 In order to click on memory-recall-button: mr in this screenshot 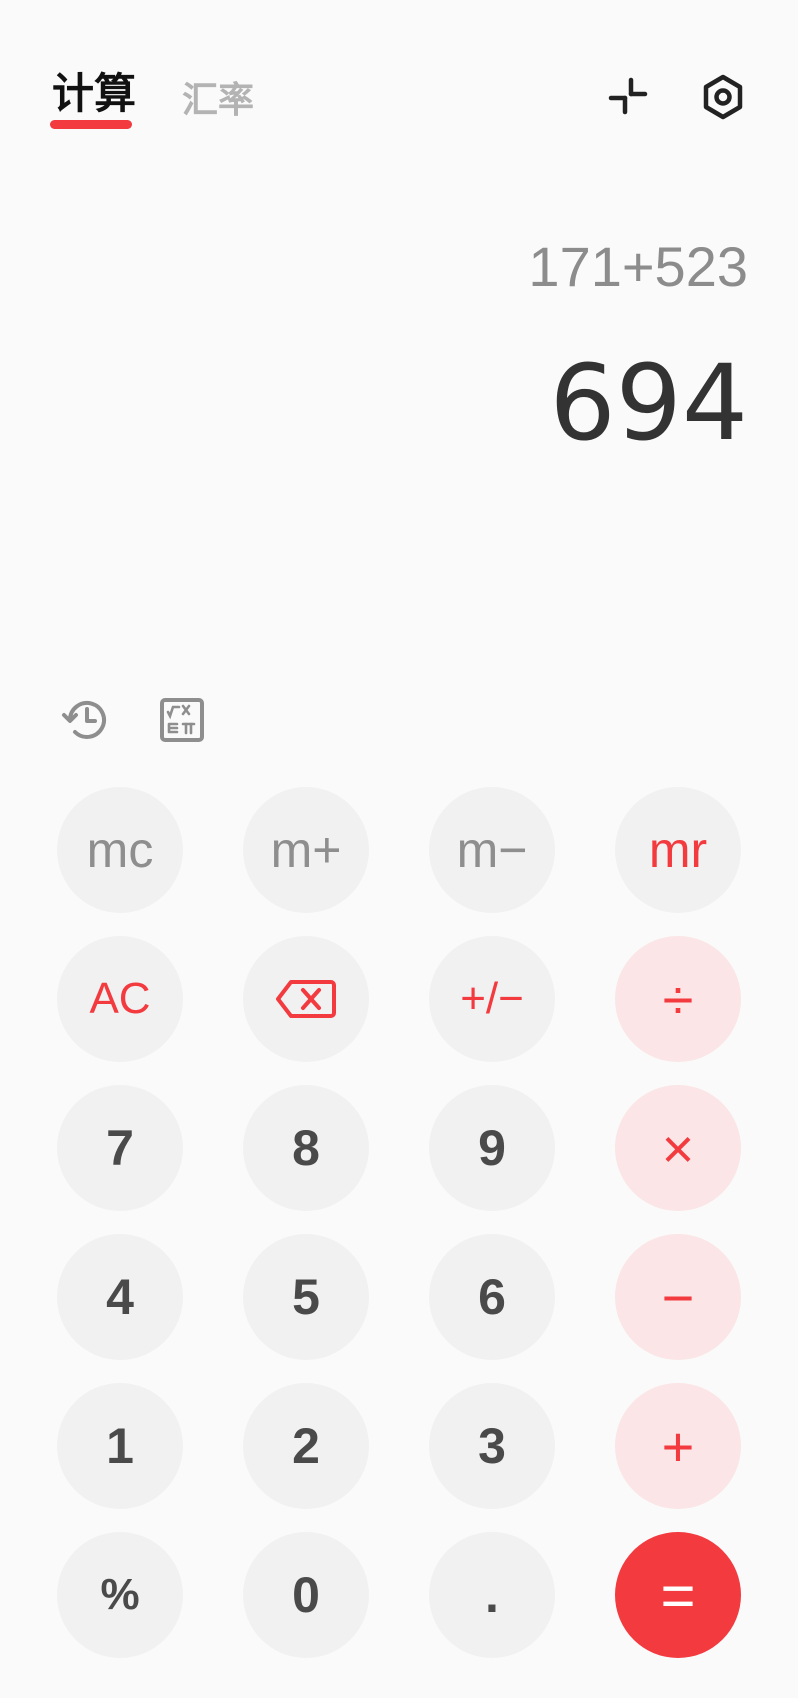, I will do `click(678, 850)`.